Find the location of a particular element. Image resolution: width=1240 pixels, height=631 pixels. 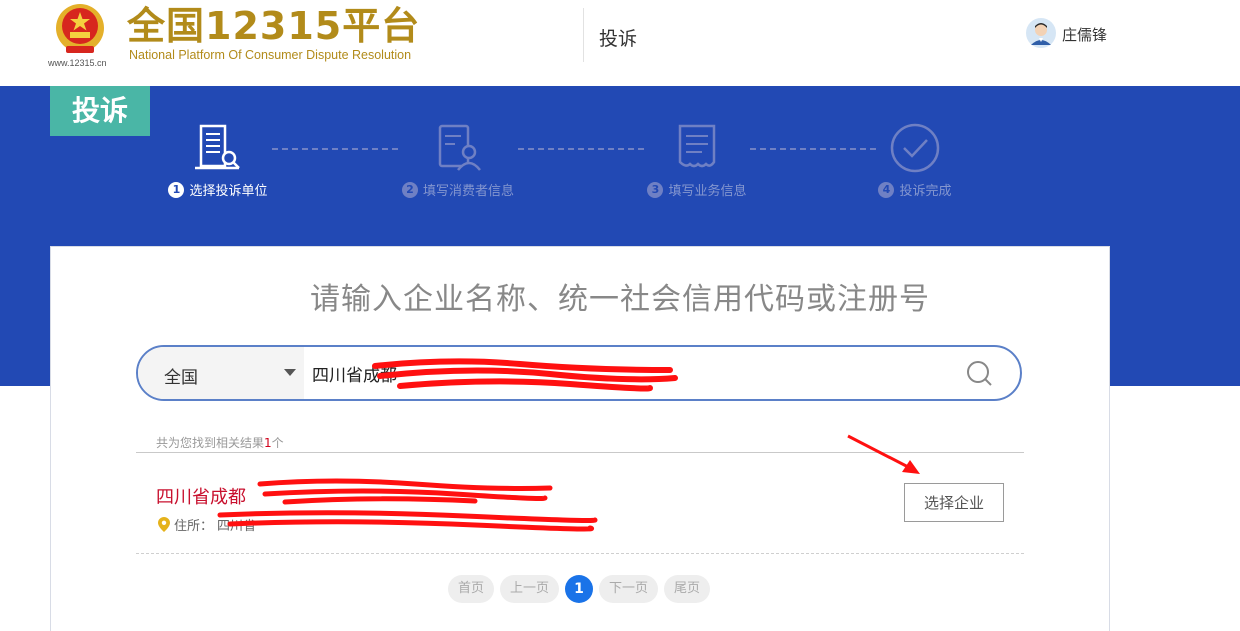

pager-last: 尾页 is located at coordinates (687, 589).